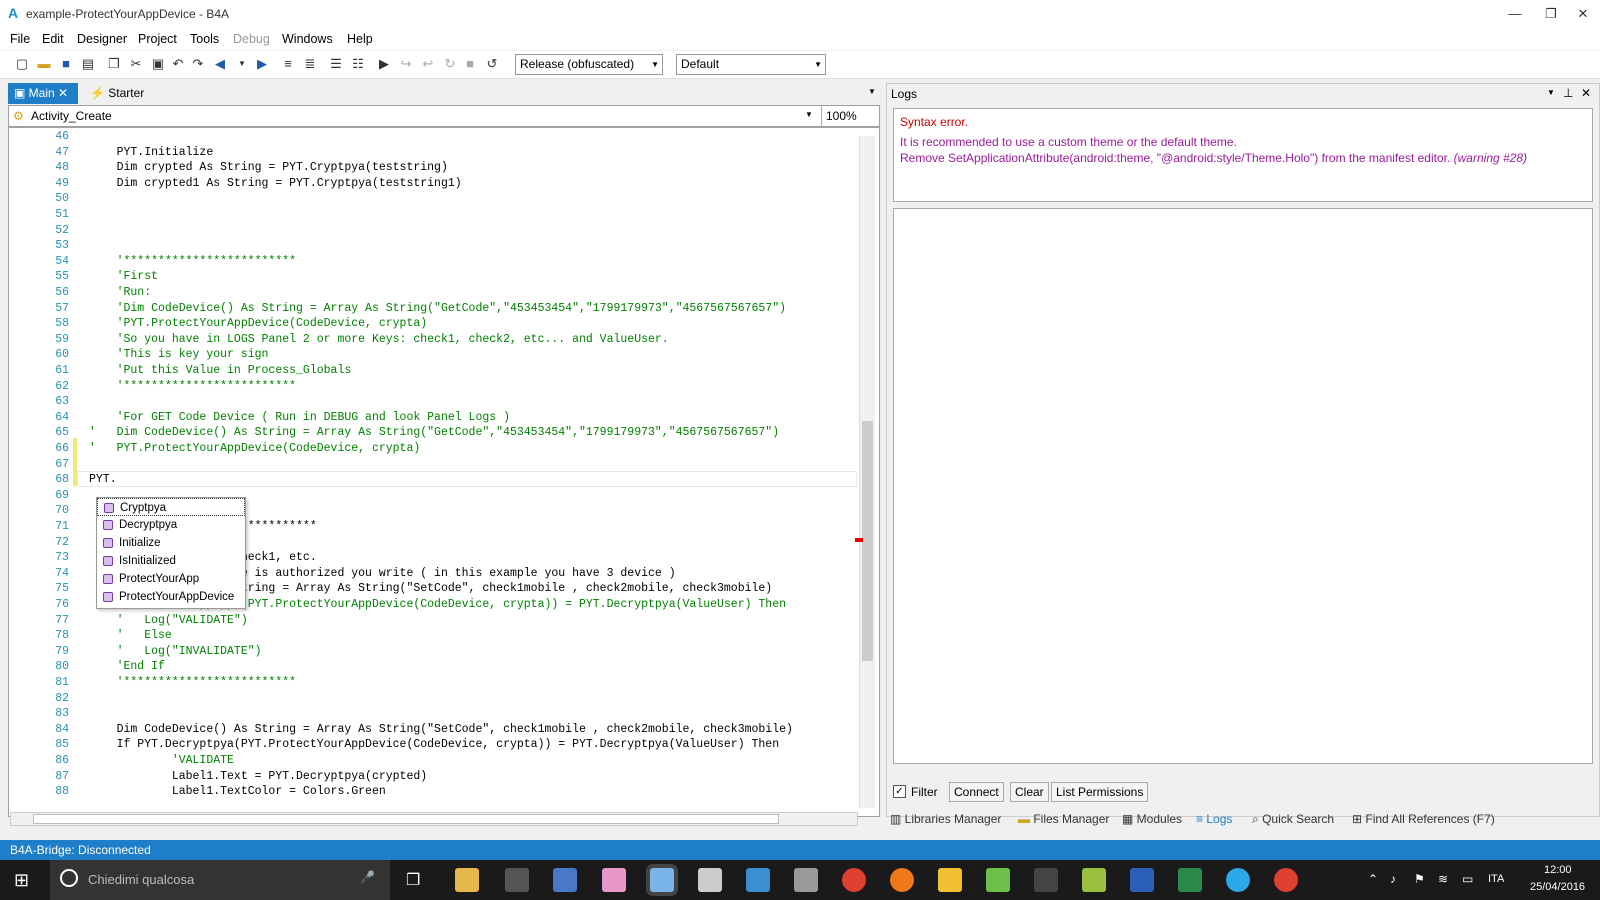 This screenshot has height=900, width=1600. Describe the element at coordinates (171, 525) in the screenshot. I see `autocomplete-item: Decryptpya` at that location.